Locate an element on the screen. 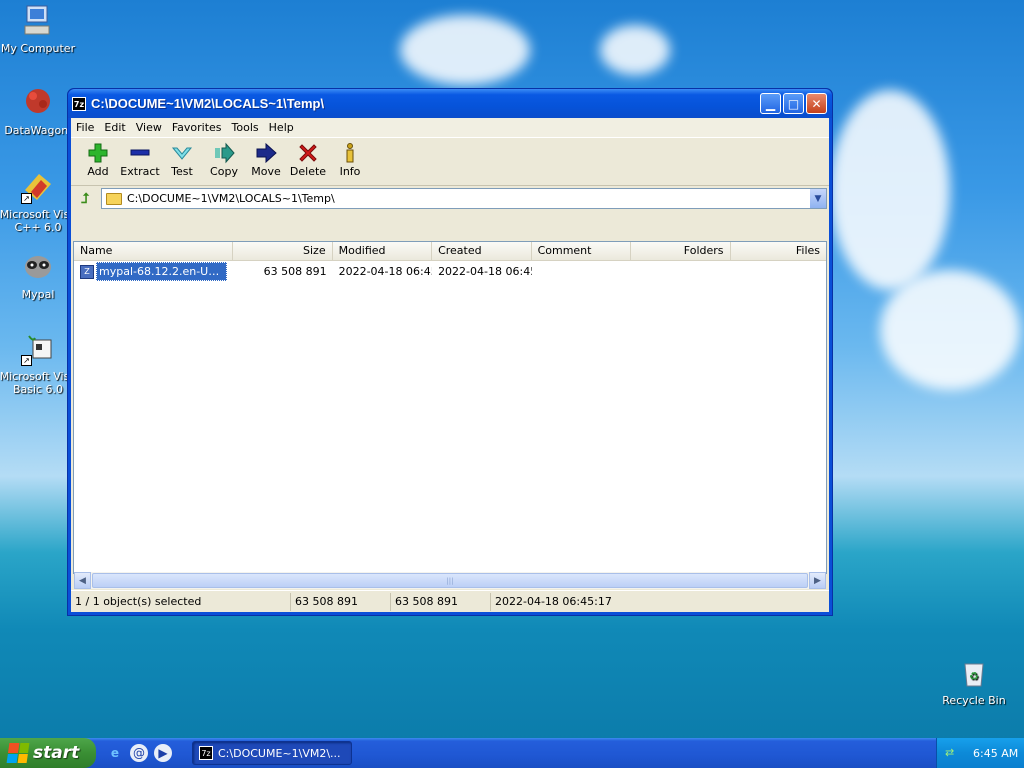  recycle-bin-icon: ♻ is located at coordinates (974, 673).